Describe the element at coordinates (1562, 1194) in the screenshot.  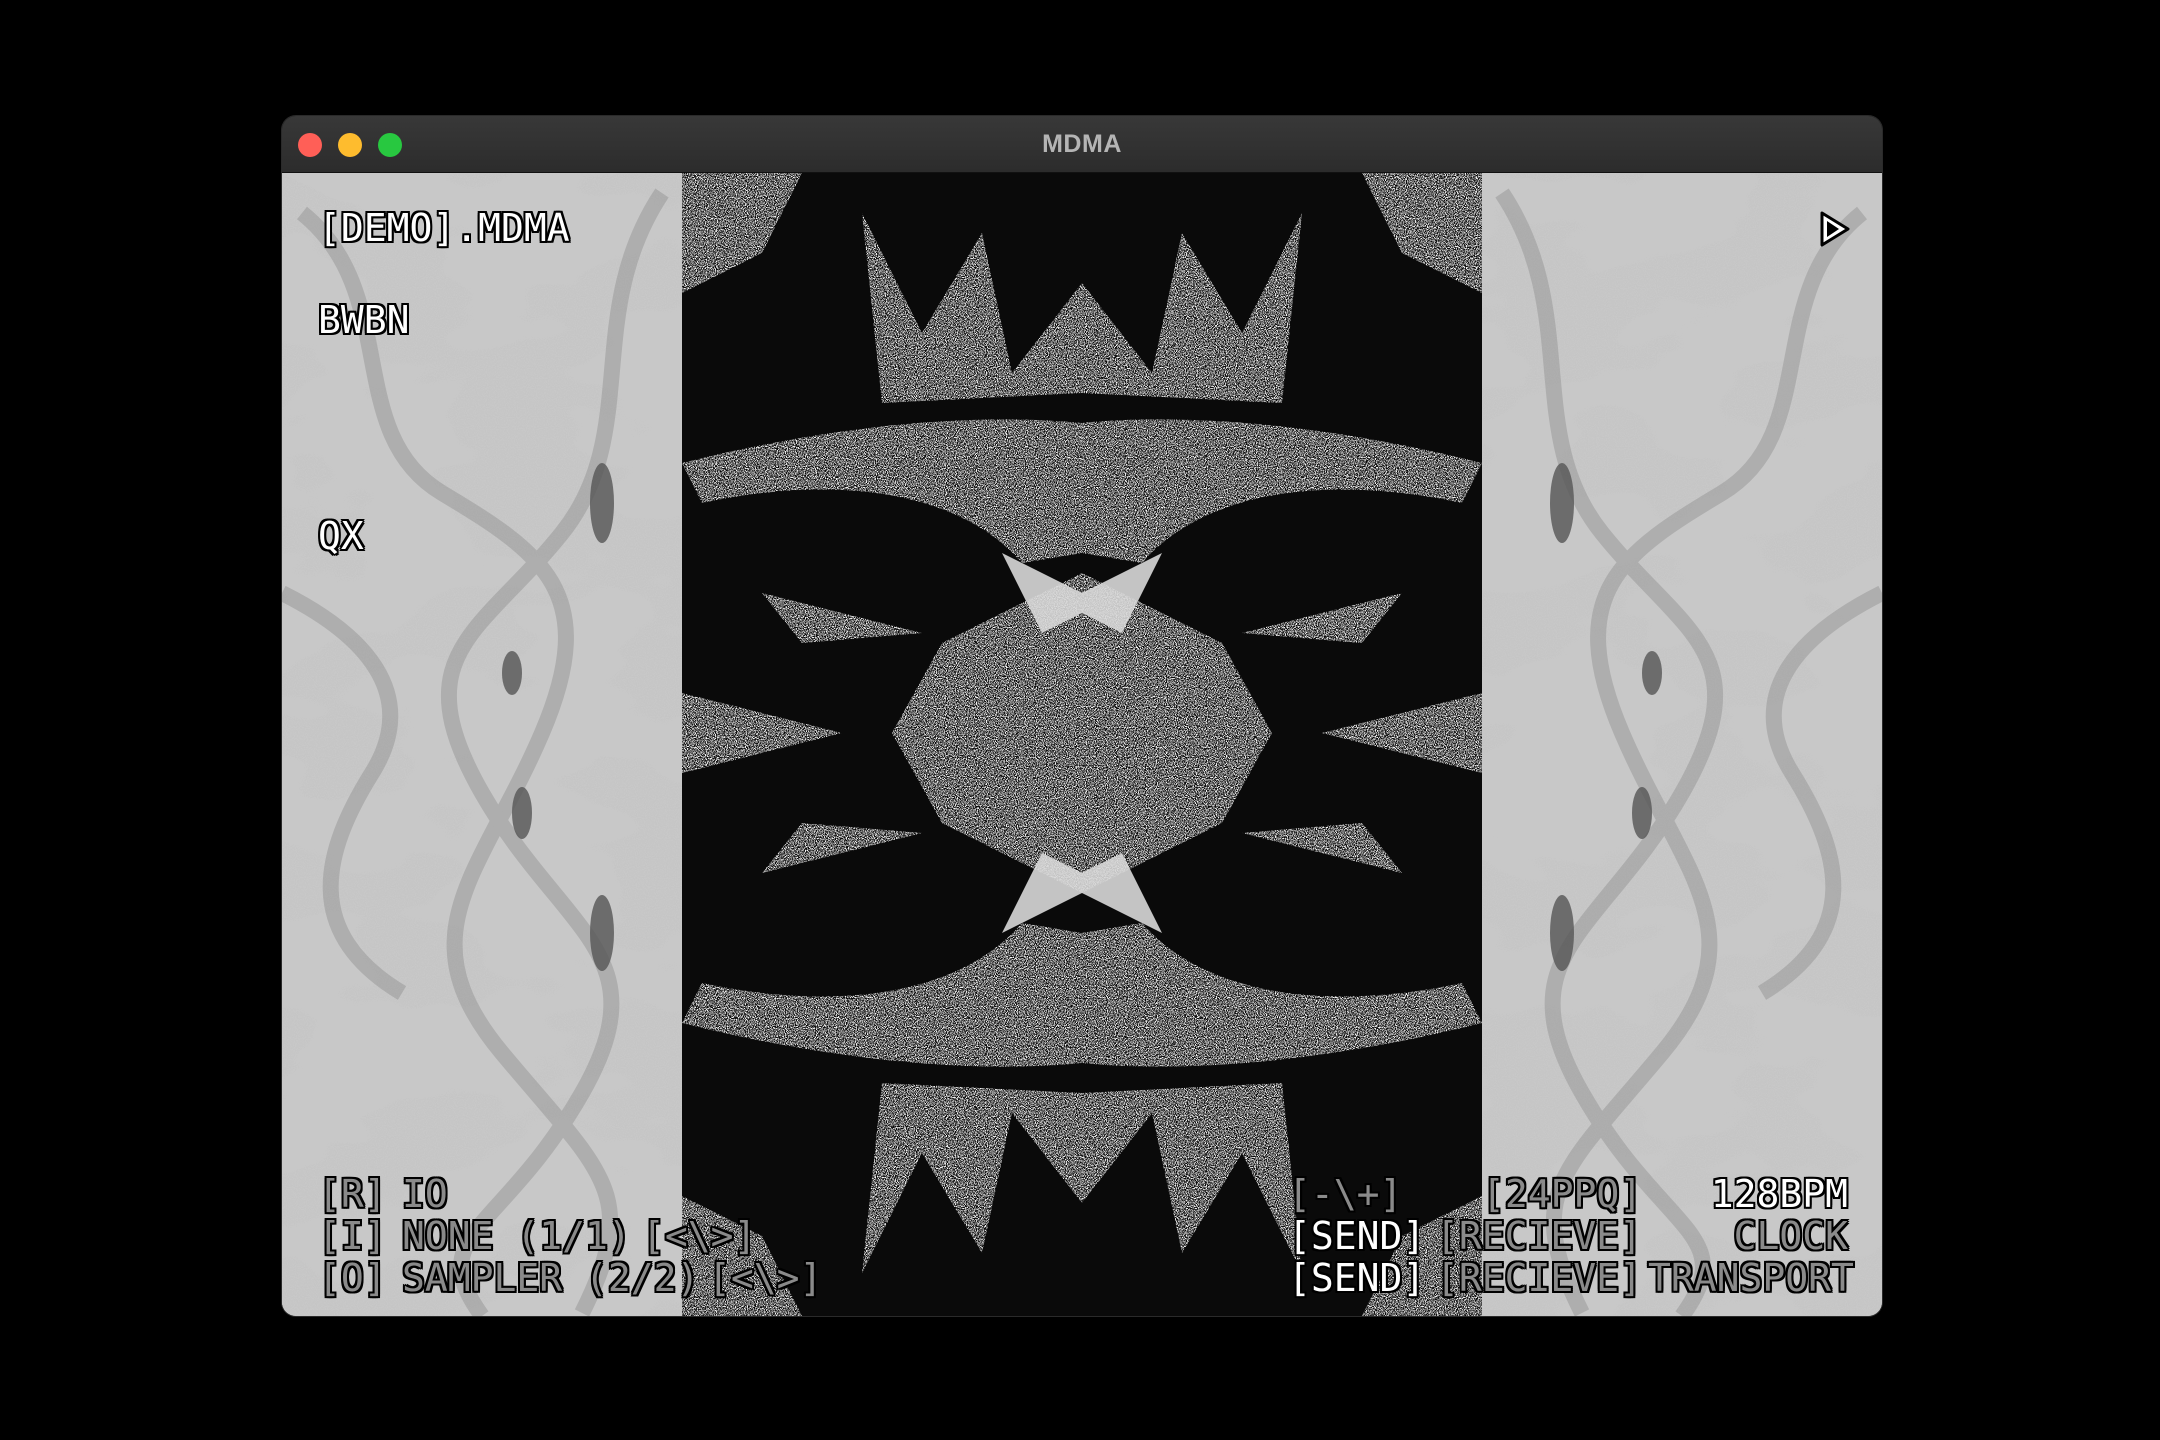
I see `ppq-setting: [24PPQ]` at that location.